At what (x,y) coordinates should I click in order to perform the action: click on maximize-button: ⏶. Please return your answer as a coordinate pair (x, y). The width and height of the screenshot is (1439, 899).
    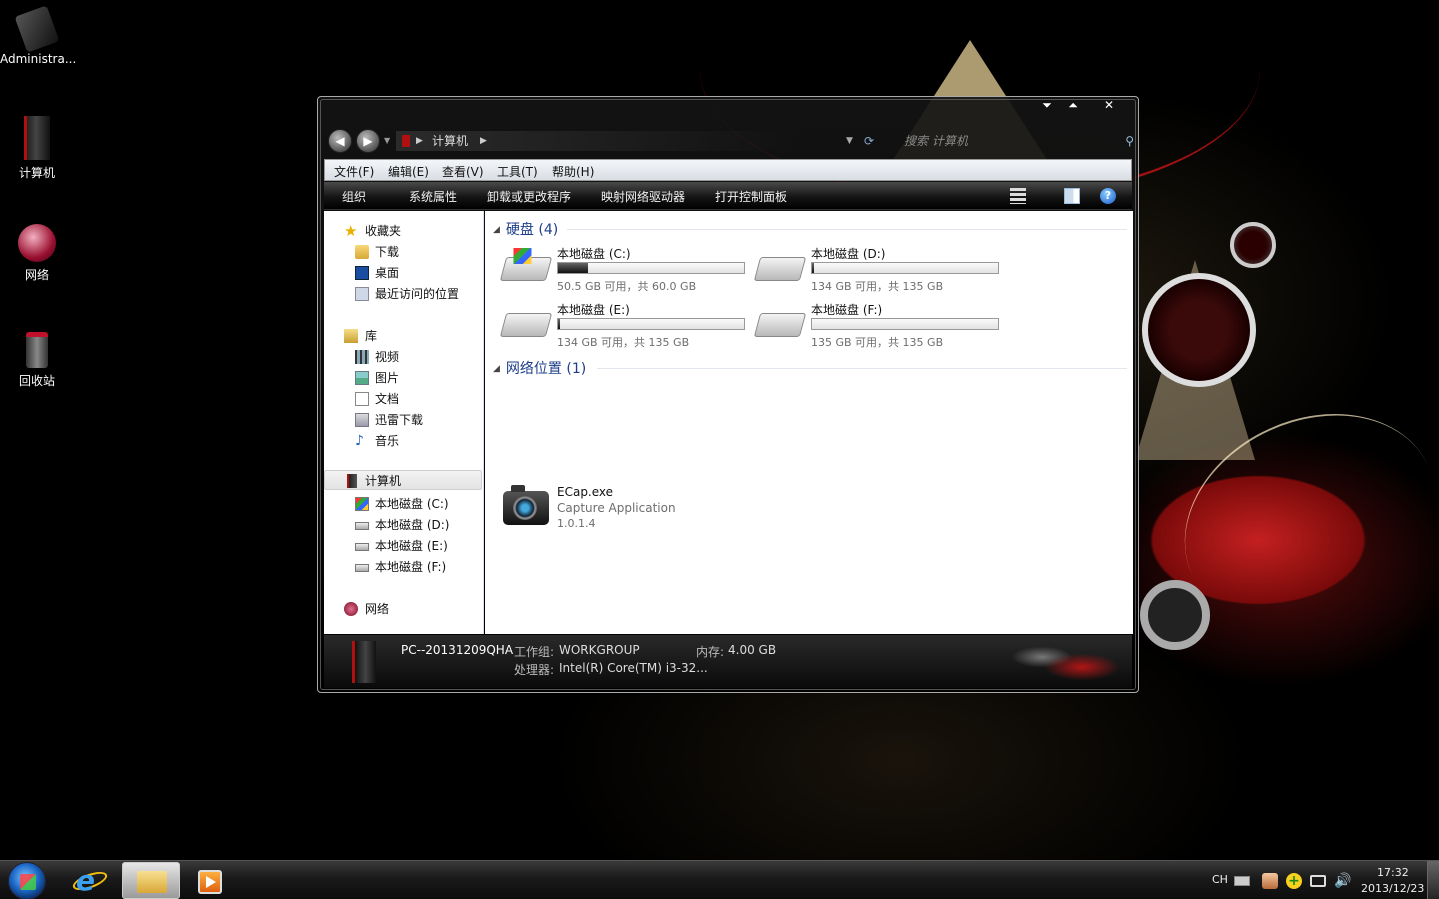
    Looking at the image, I should click on (1073, 105).